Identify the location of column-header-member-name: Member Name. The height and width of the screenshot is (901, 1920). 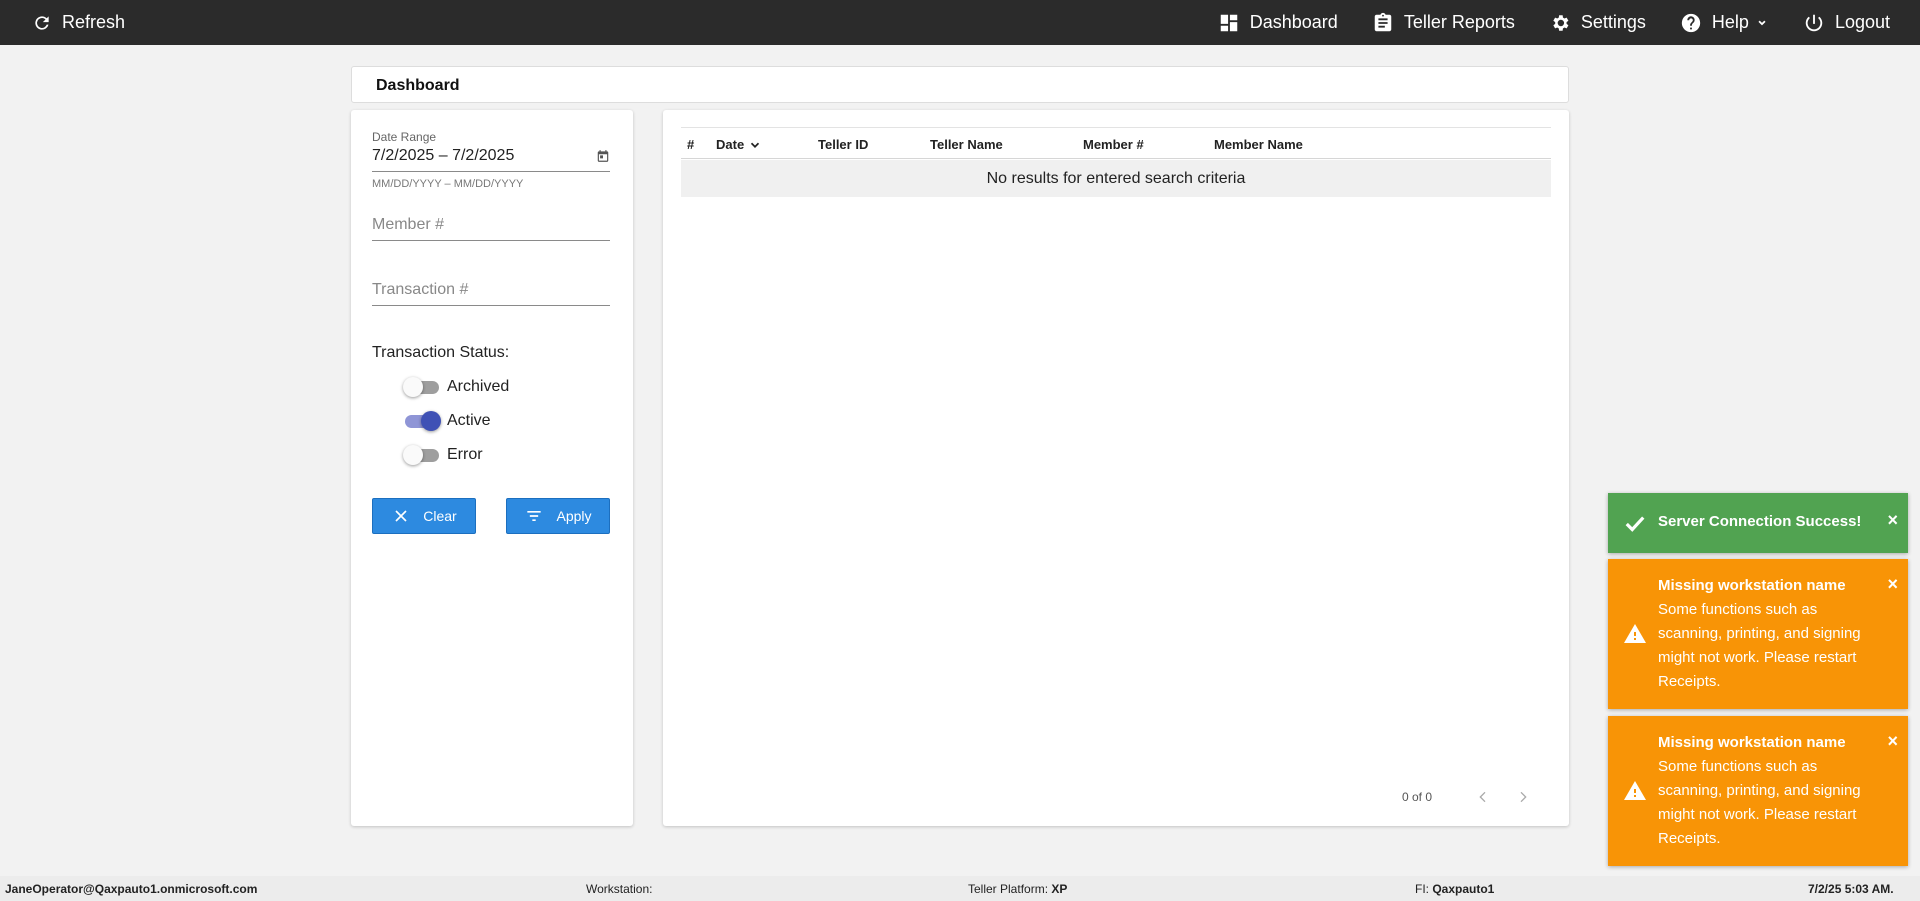
(1258, 144).